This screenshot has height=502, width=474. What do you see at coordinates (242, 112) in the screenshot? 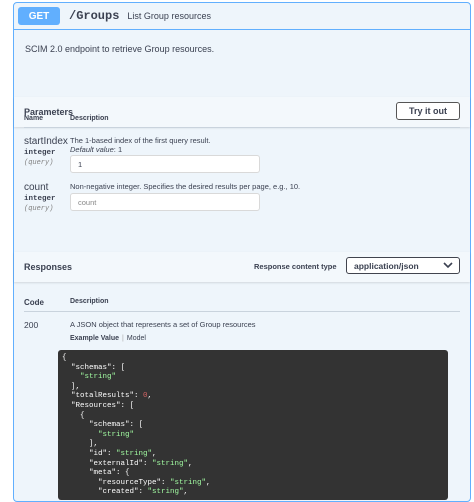
I see `parameters-header: Parameters Try it out` at bounding box center [242, 112].